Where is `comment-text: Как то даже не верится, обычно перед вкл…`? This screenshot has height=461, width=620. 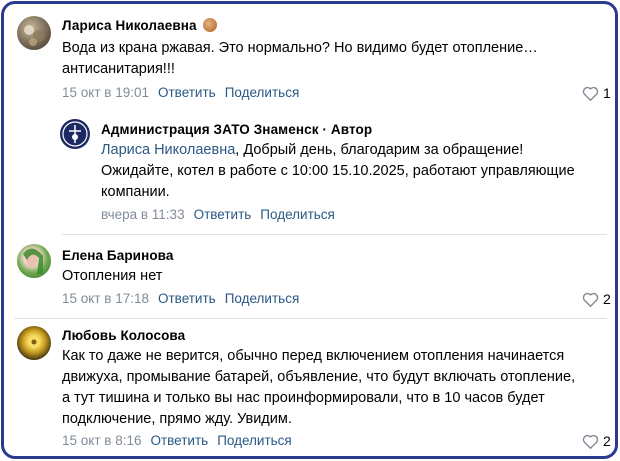 comment-text: Как то даже не верится, обычно перед вкл… is located at coordinates (319, 387).